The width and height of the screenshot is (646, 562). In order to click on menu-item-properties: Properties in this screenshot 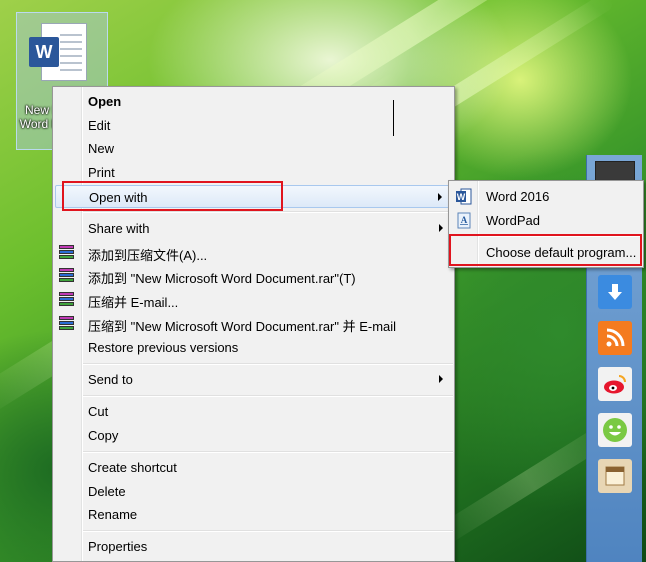, I will do `click(254, 546)`.